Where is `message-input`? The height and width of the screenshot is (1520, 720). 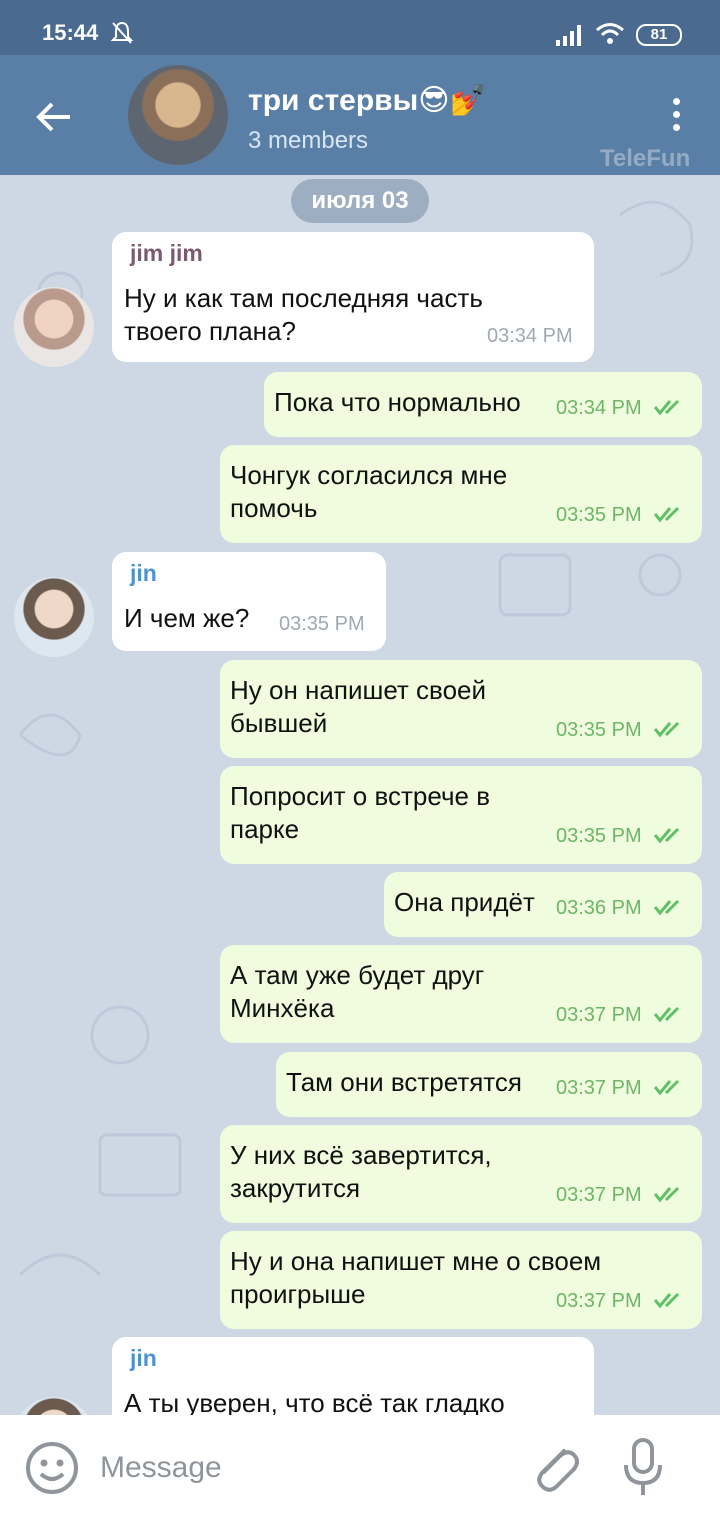 message-input is located at coordinates (300, 1468).